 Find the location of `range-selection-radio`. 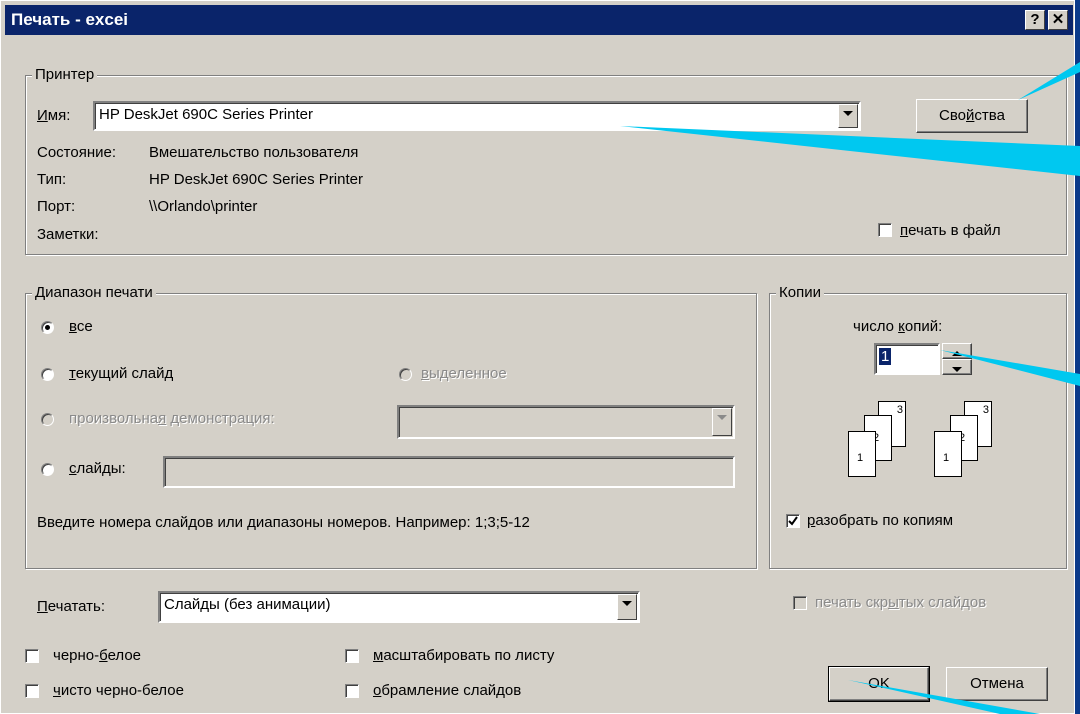

range-selection-radio is located at coordinates (405, 374).